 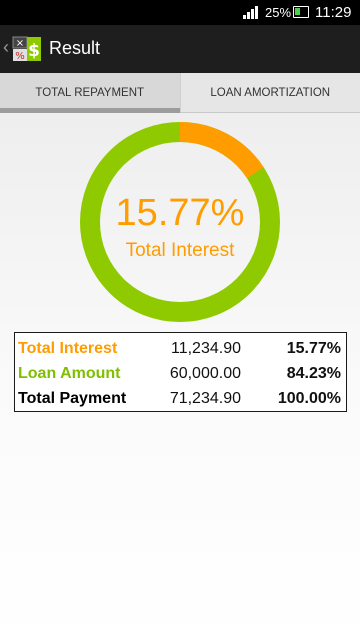 I want to click on row-amount: 11,234.90, so click(x=206, y=348).